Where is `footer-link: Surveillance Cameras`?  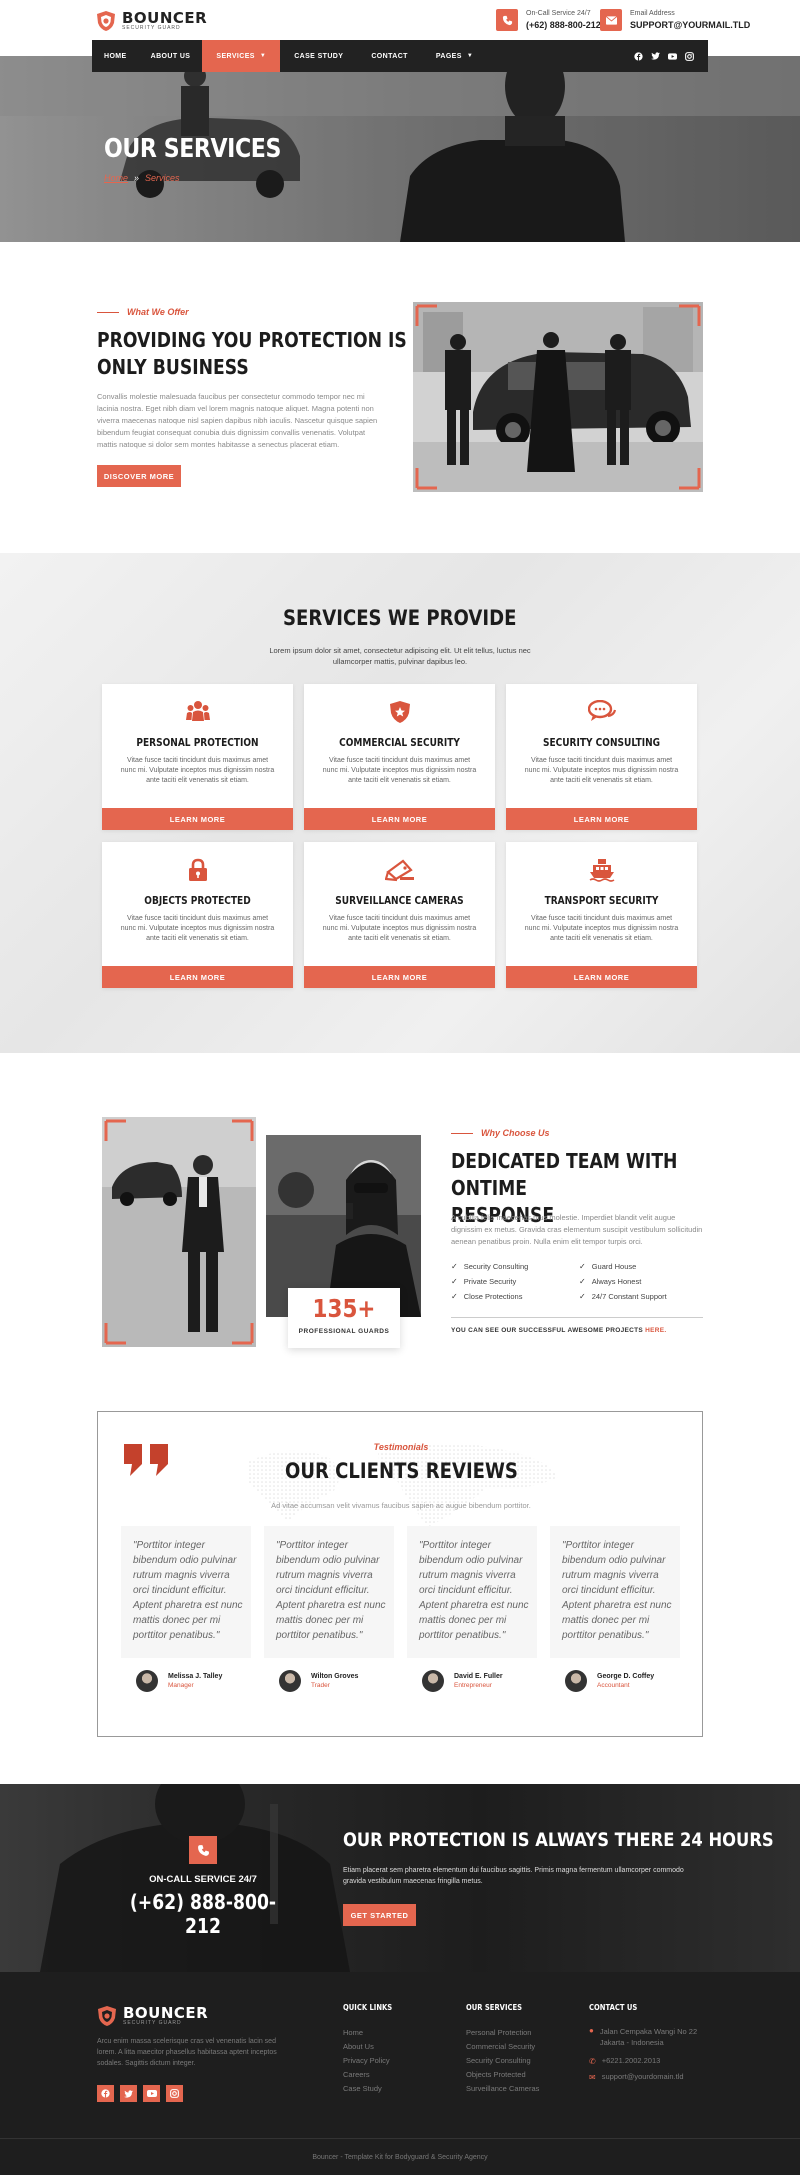 footer-link: Surveillance Cameras is located at coordinates (502, 2089).